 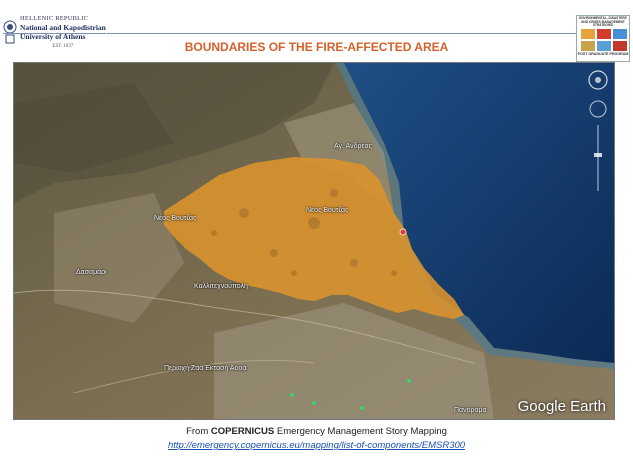 I want to click on map-label-dasamari: Δασαμάρι, so click(x=91, y=272).